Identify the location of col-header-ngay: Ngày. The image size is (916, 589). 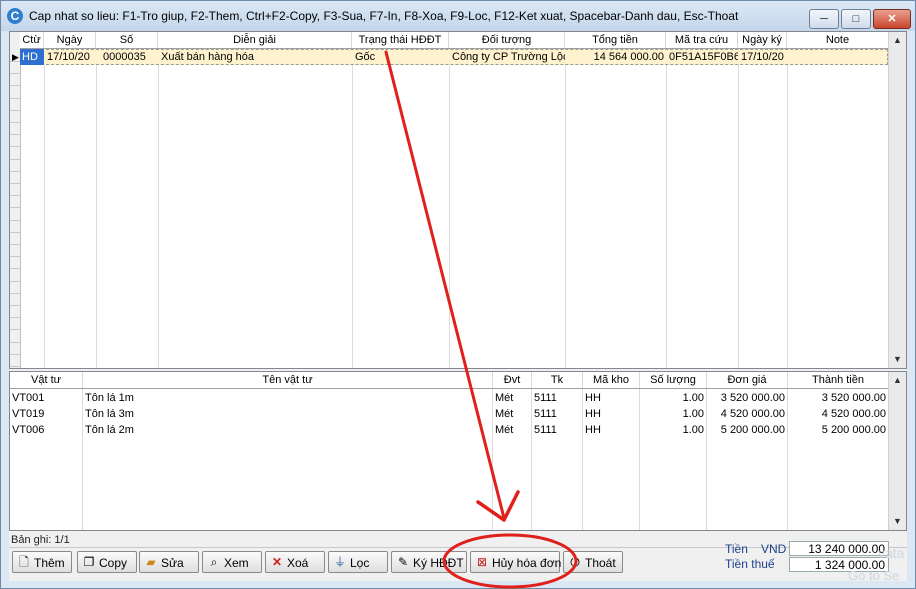
(70, 40).